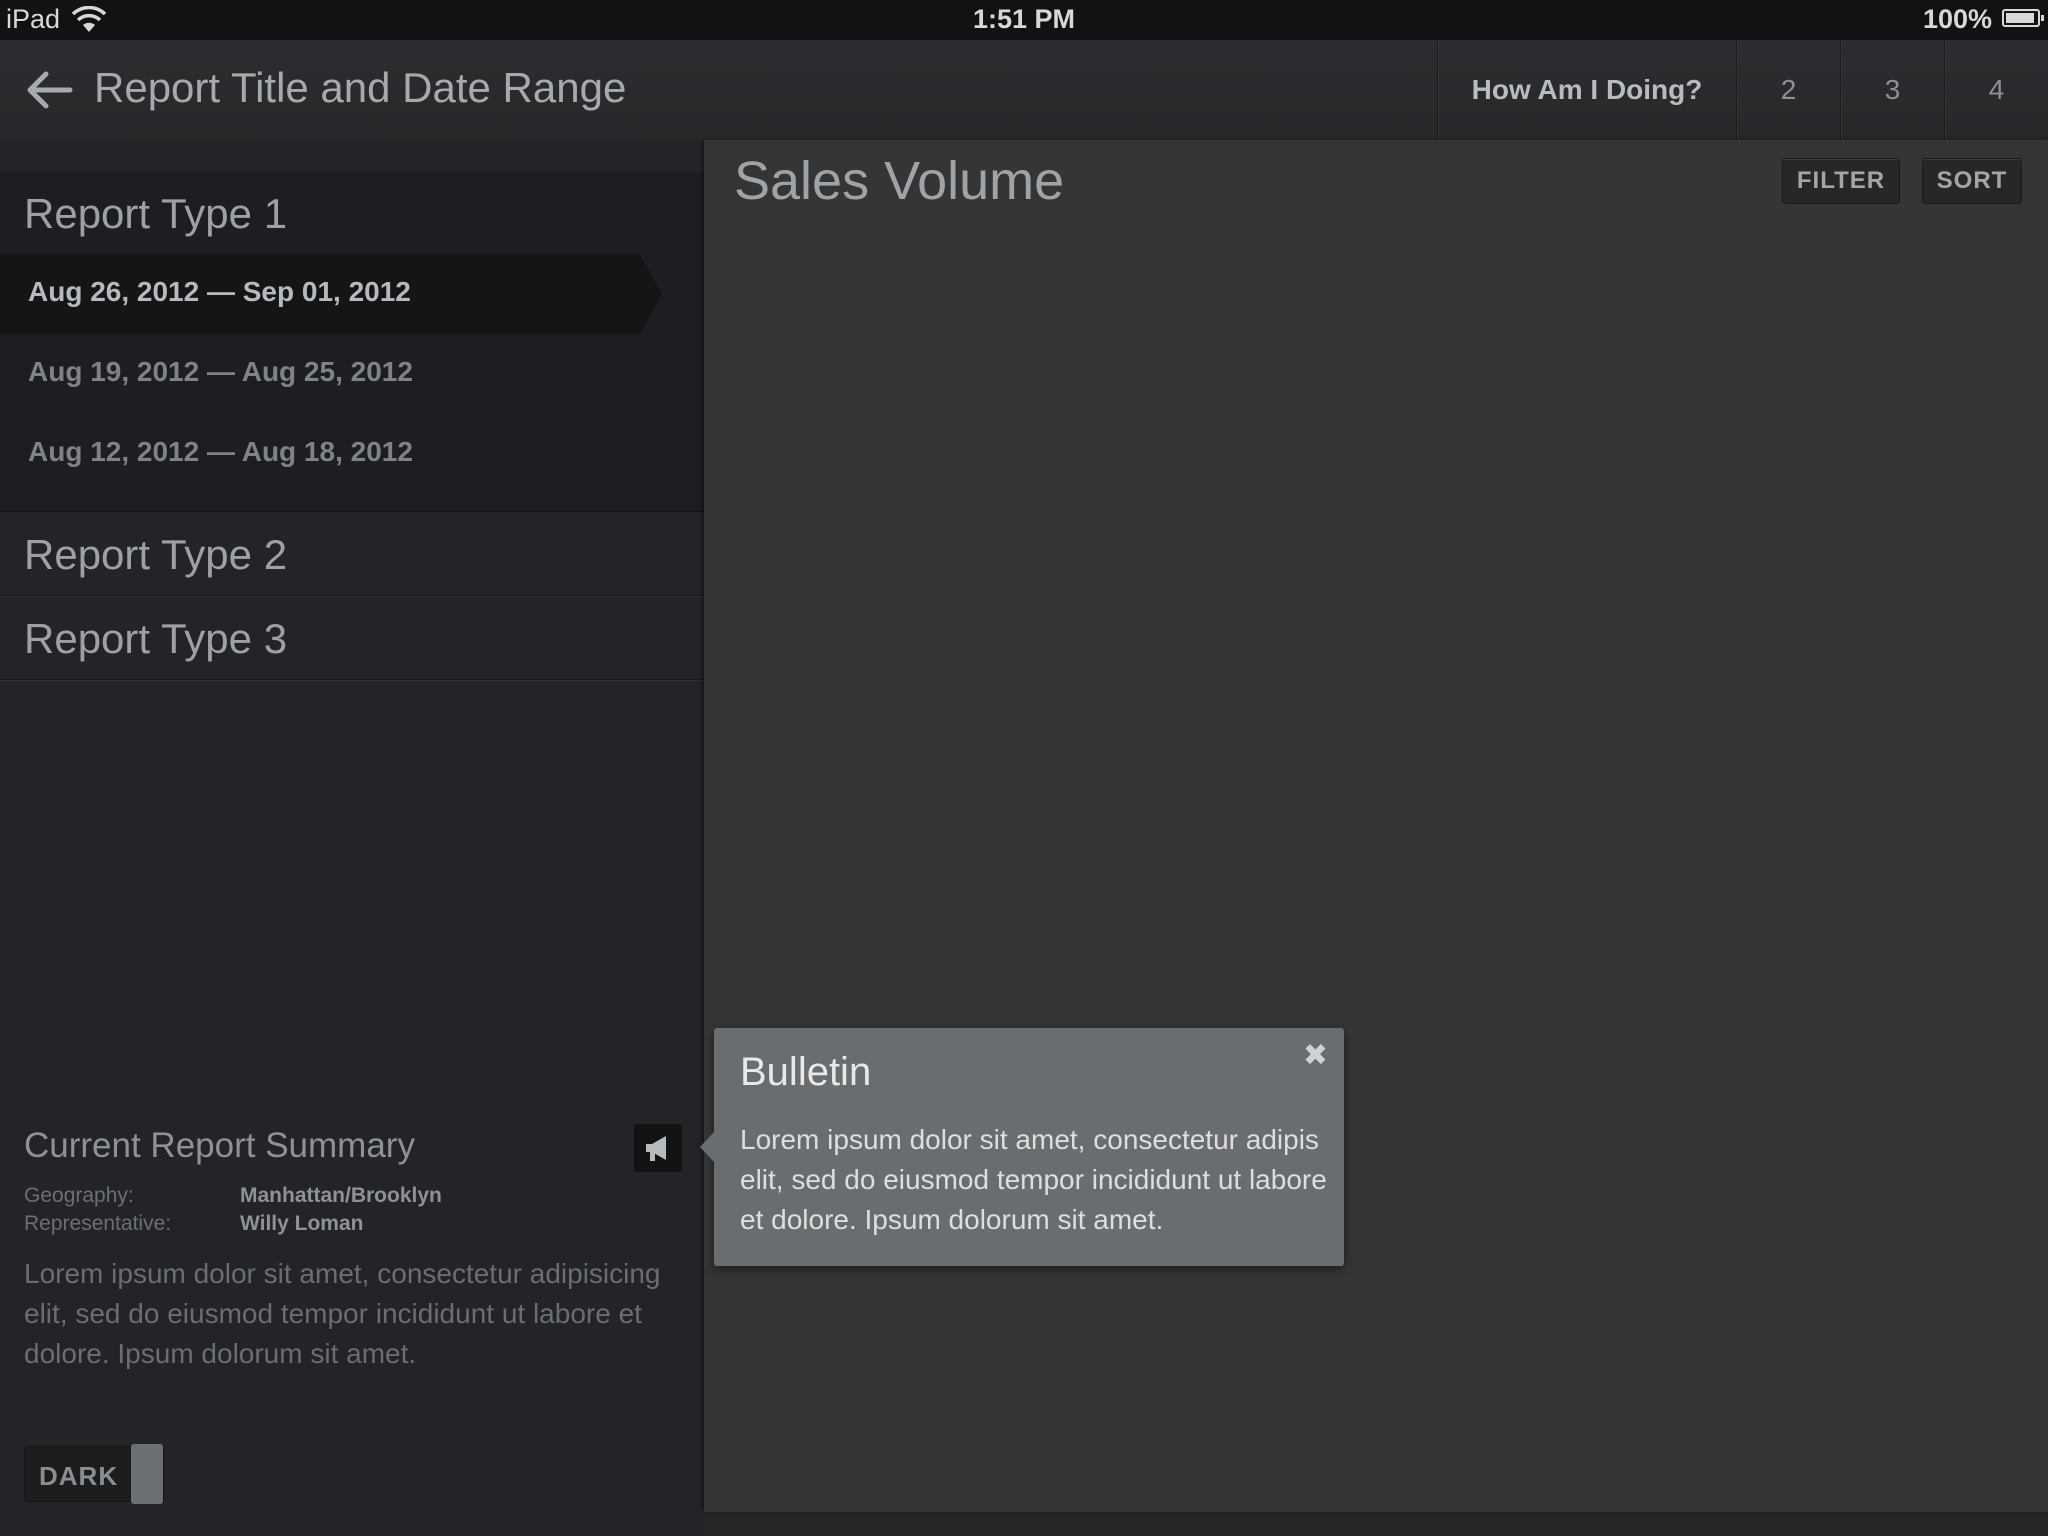 The width and height of the screenshot is (2048, 1536). Describe the element at coordinates (219, 1145) in the screenshot. I see `summary-title: Current Report Summary` at that location.